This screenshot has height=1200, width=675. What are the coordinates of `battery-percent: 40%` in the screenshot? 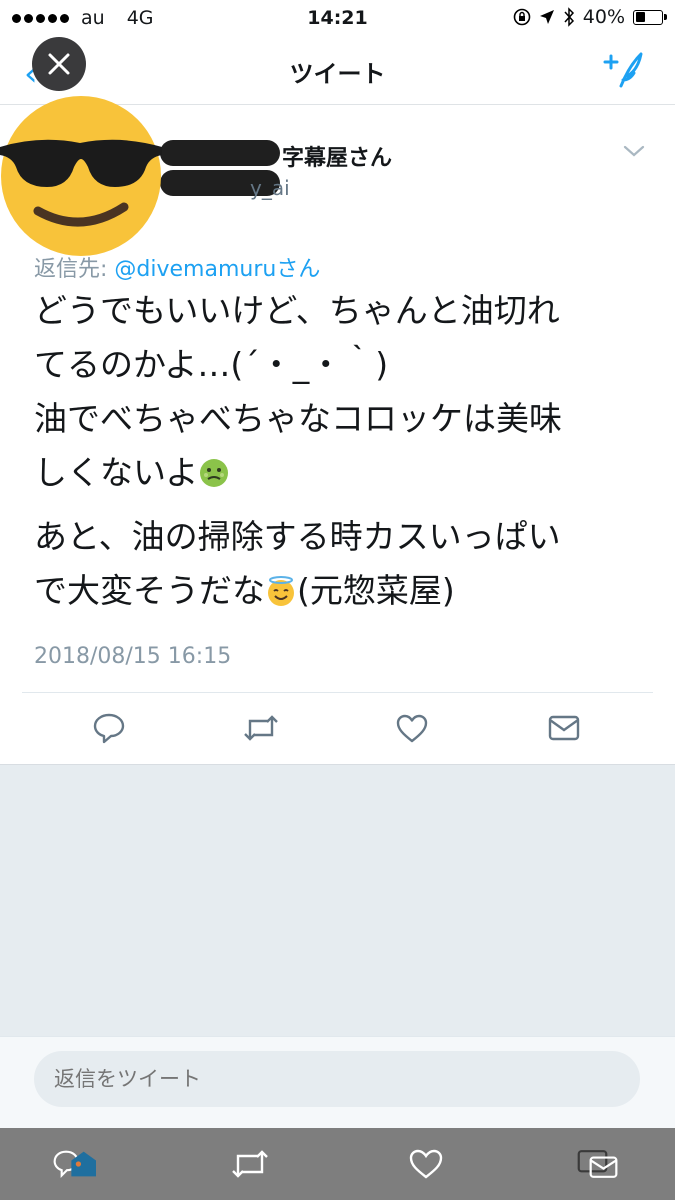 It's located at (603, 17).